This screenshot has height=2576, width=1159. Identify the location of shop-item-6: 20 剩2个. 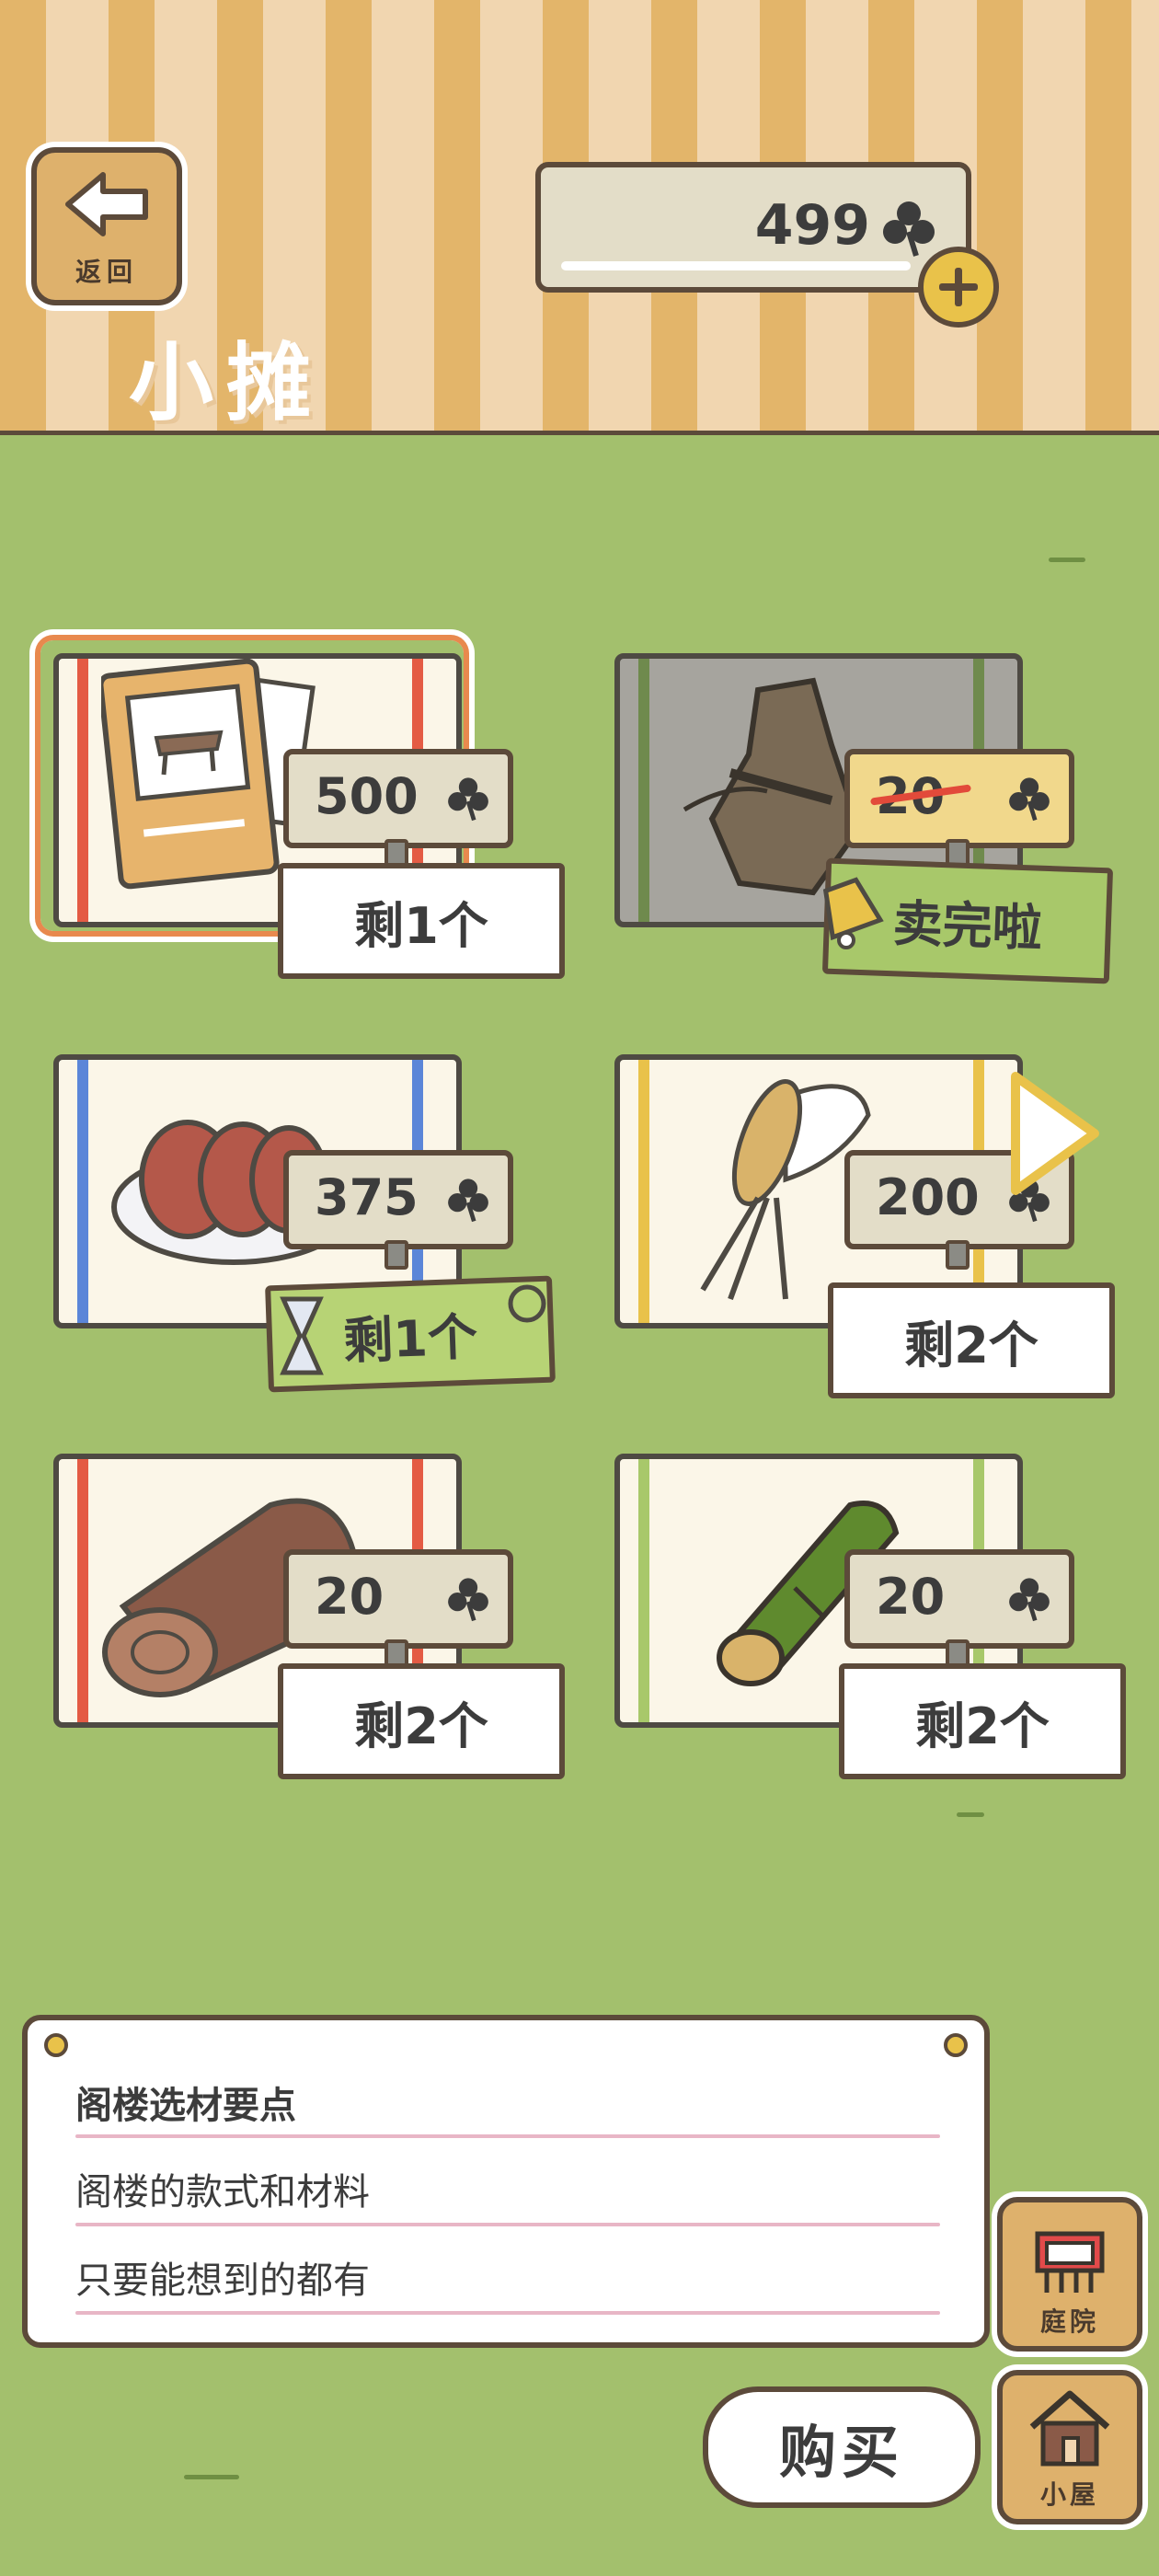
(864, 1620).